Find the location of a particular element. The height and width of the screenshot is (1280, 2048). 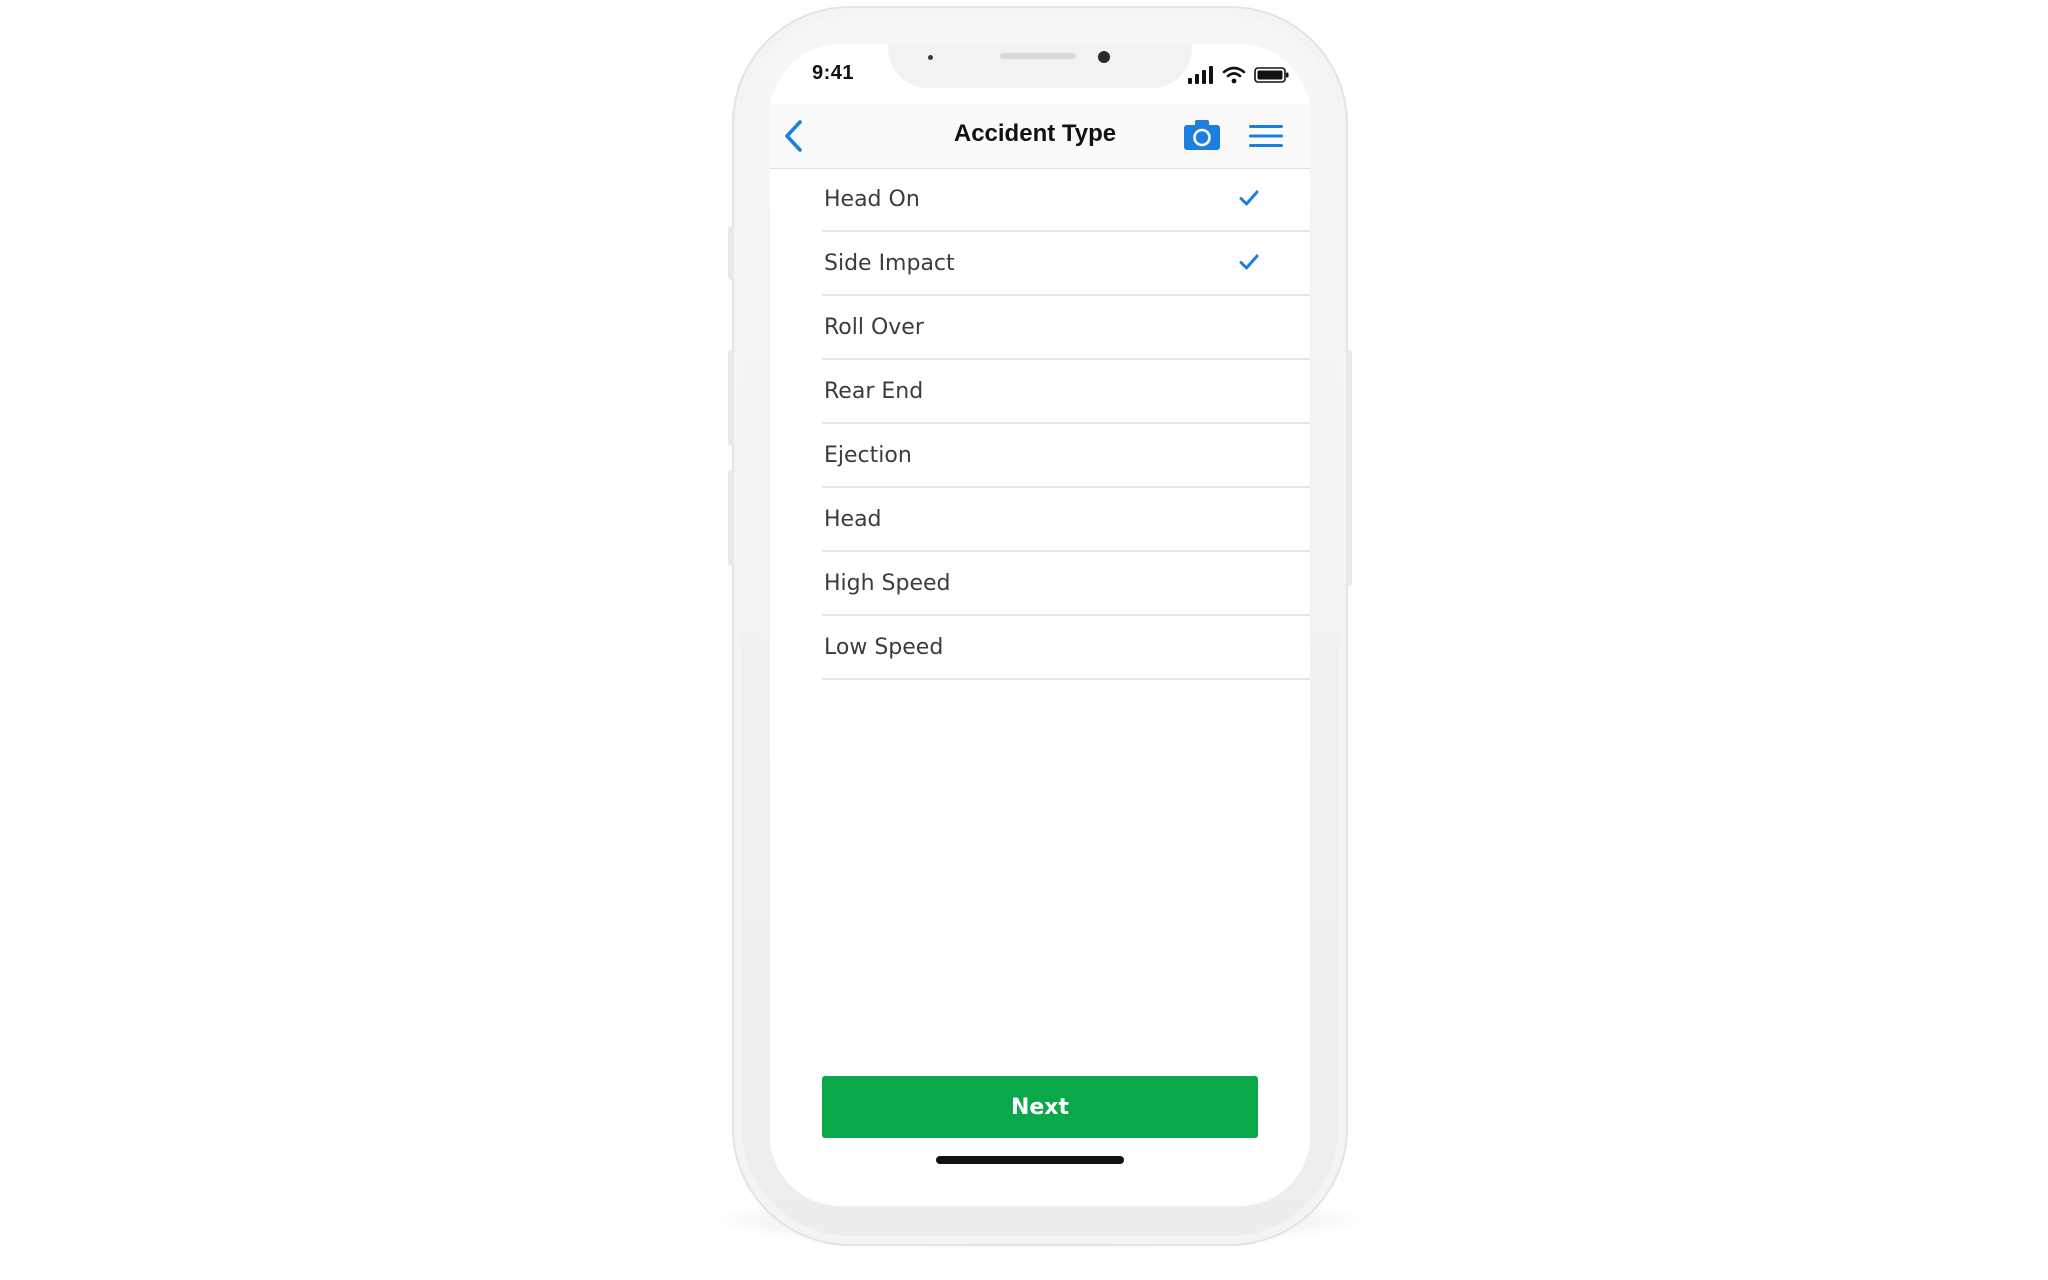

wifi-icon is located at coordinates (1234, 75).